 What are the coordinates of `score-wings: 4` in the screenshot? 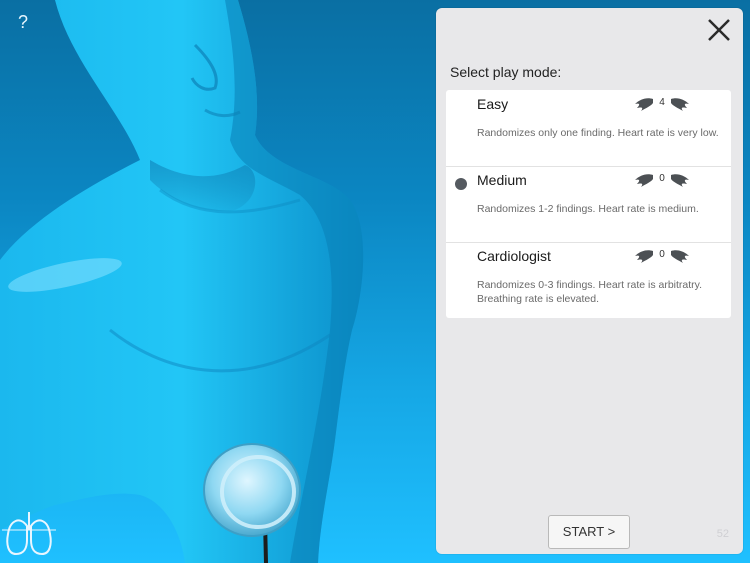 It's located at (662, 104).